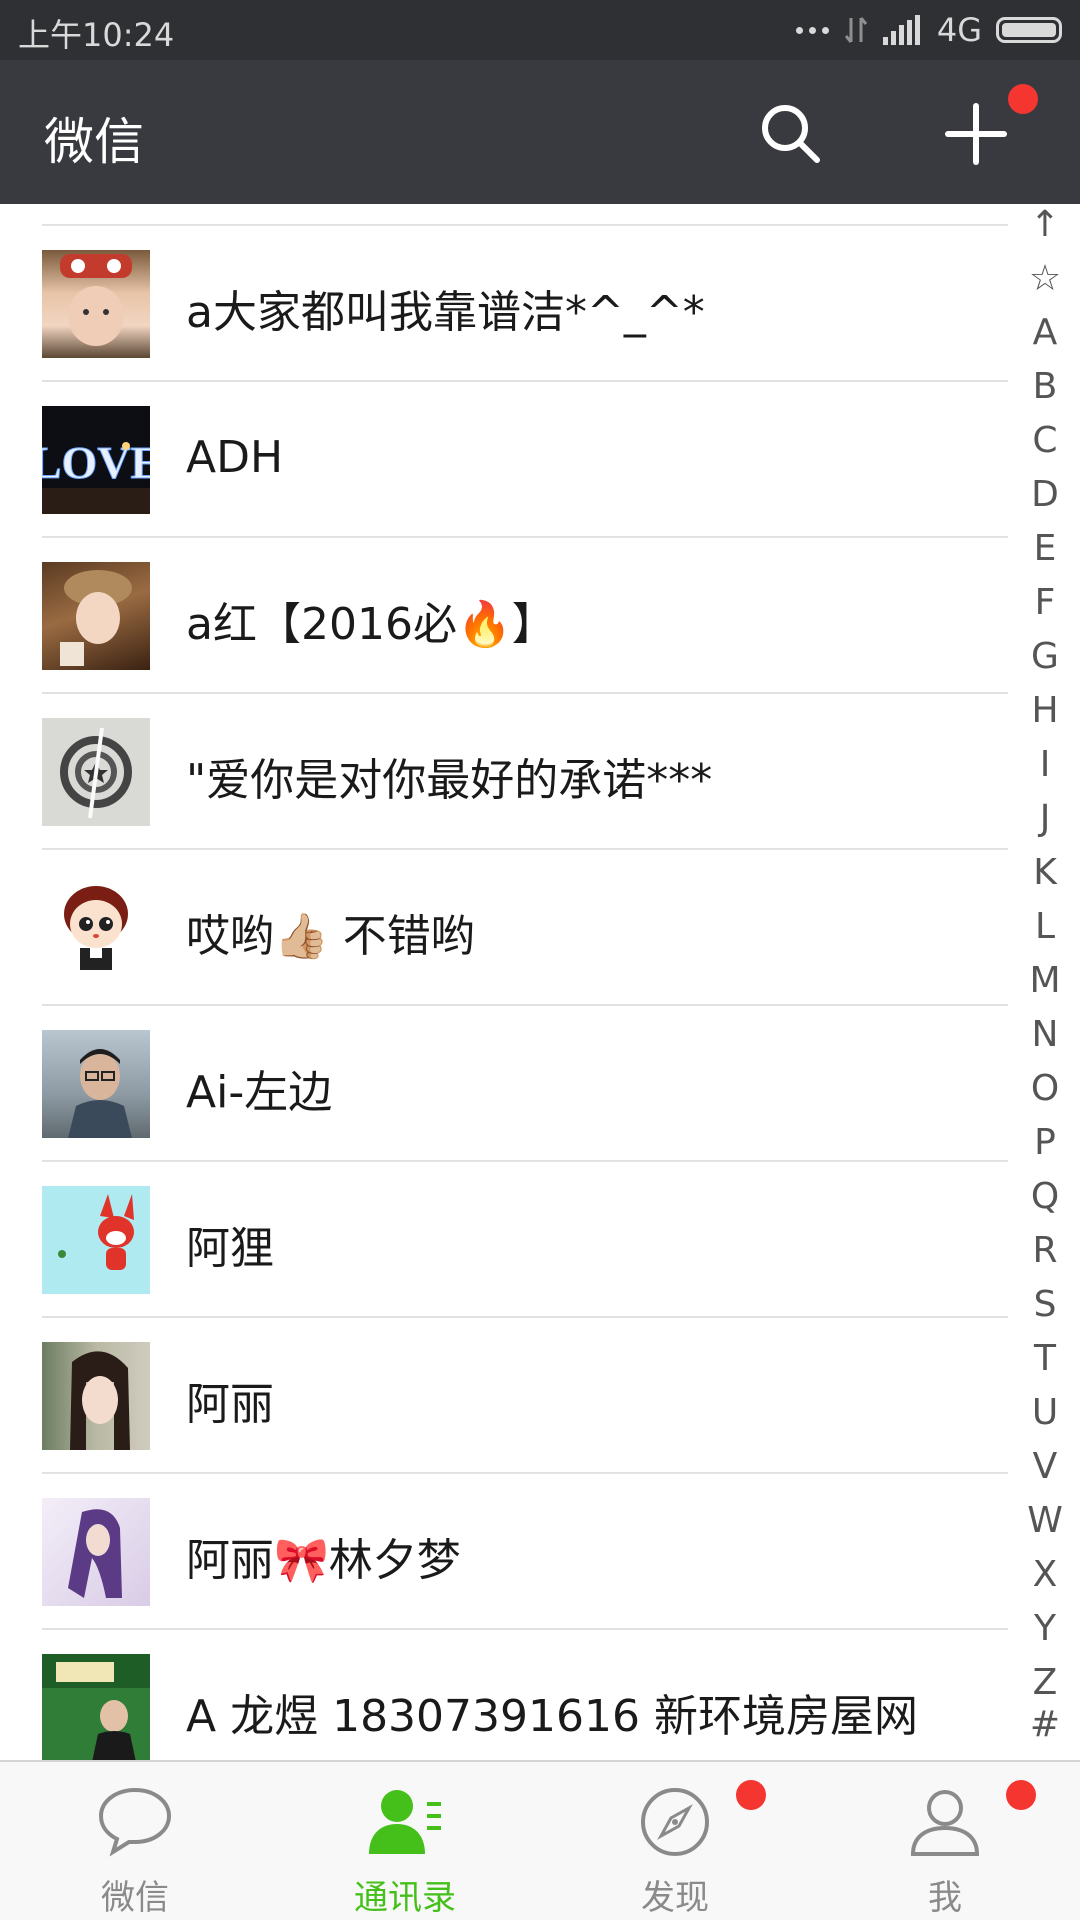 The width and height of the screenshot is (1080, 1922). I want to click on contact-row: LOVE ADH, so click(505, 460).